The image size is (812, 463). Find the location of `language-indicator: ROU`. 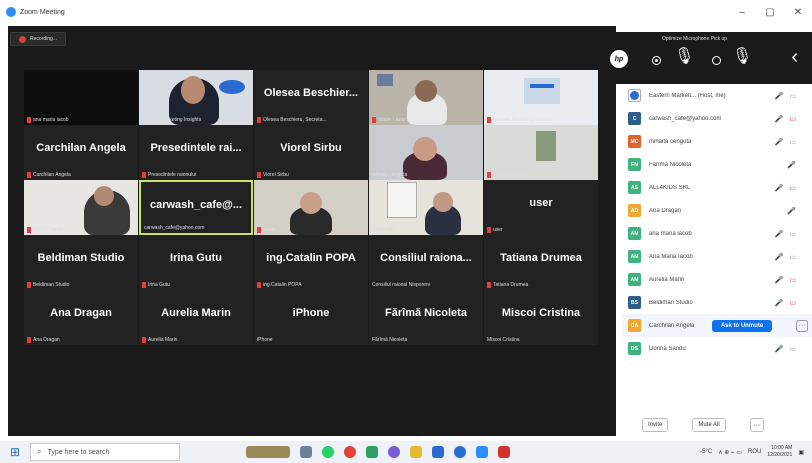

language-indicator: ROU is located at coordinates (754, 452).